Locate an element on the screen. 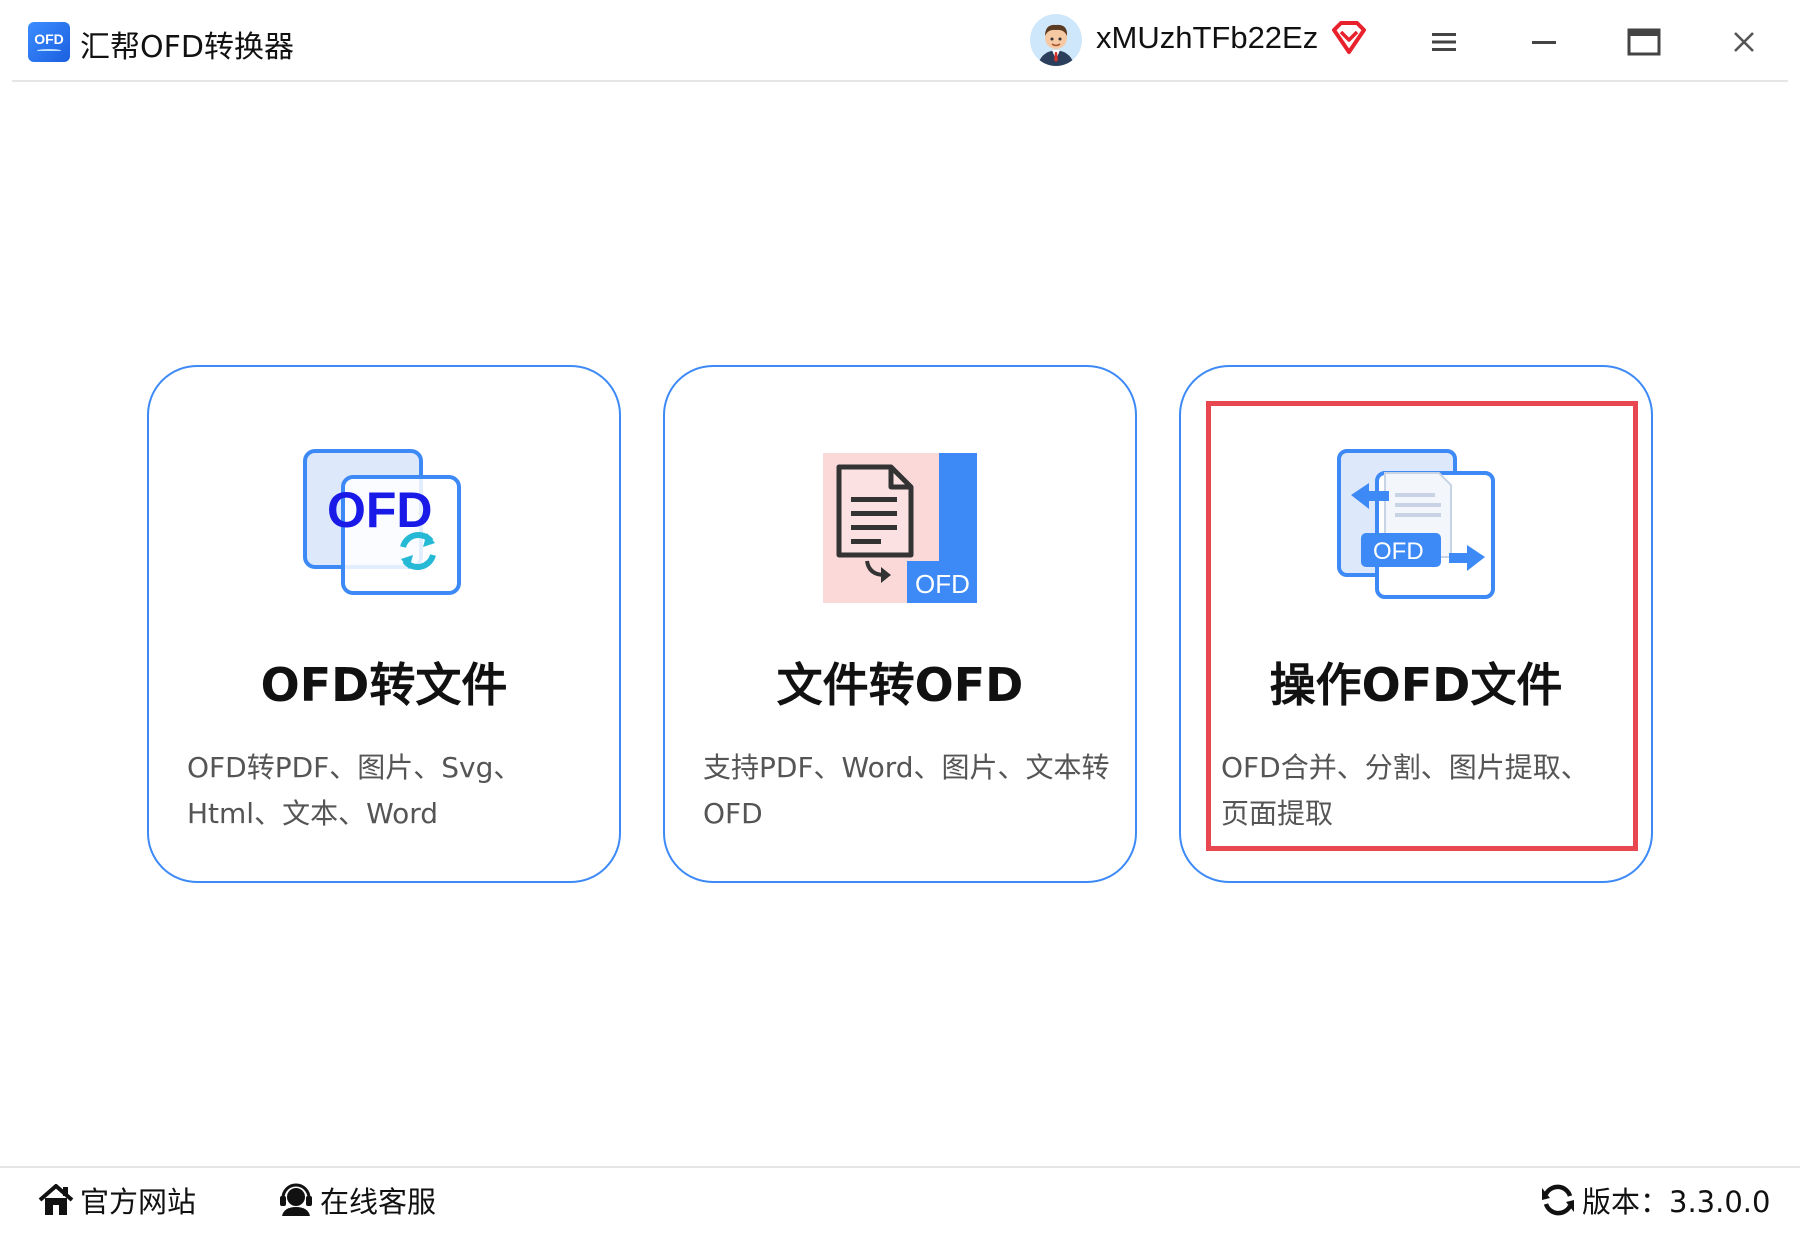  website-link: 官方网站 is located at coordinates (117, 1200).